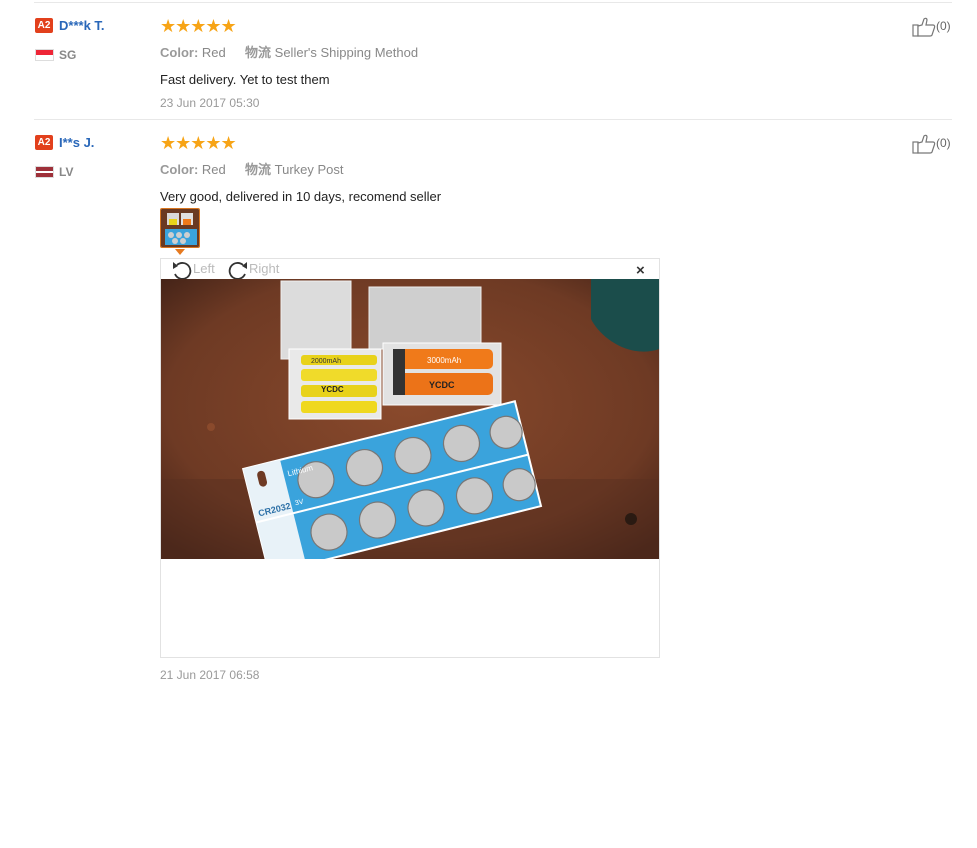  Describe the element at coordinates (326, 361) in the screenshot. I see `aa-capacity-label: 2000mAh` at that location.